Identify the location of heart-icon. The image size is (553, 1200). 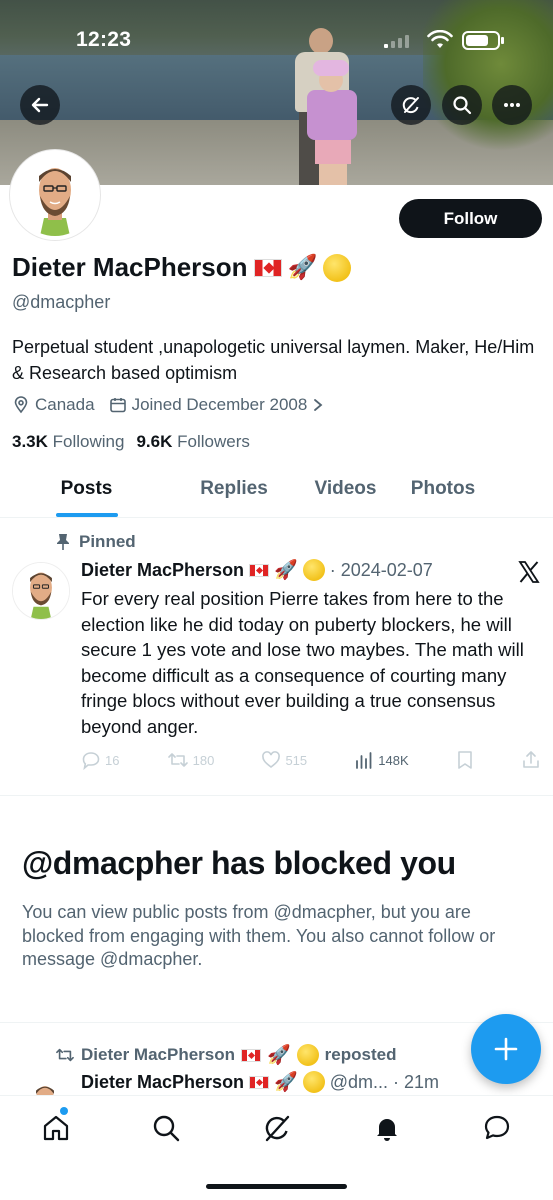
(271, 760).